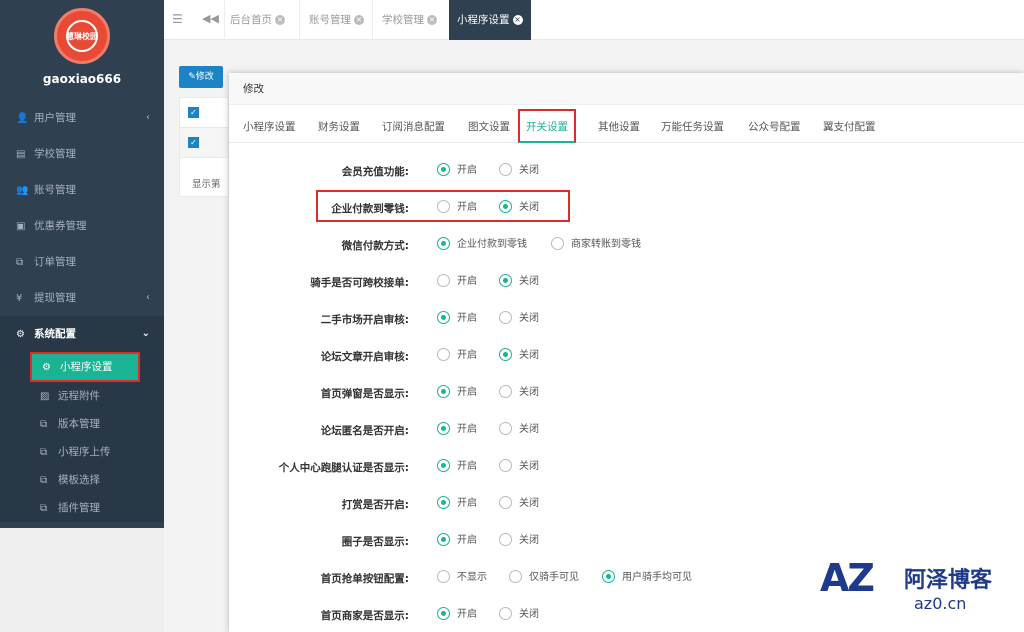  I want to click on form-label: 首页弹窗是否显示:, so click(364, 394).